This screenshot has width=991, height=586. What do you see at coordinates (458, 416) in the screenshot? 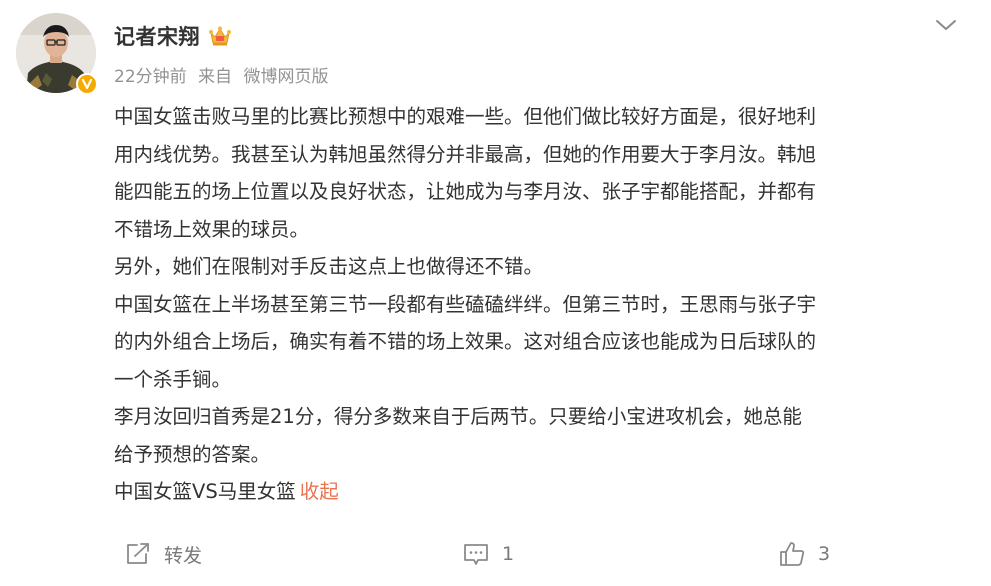
I see `content-line: 李月汝回归首秀是21分，得分多数来自于后两节。只要给小宝进攻机会，她总能` at bounding box center [458, 416].